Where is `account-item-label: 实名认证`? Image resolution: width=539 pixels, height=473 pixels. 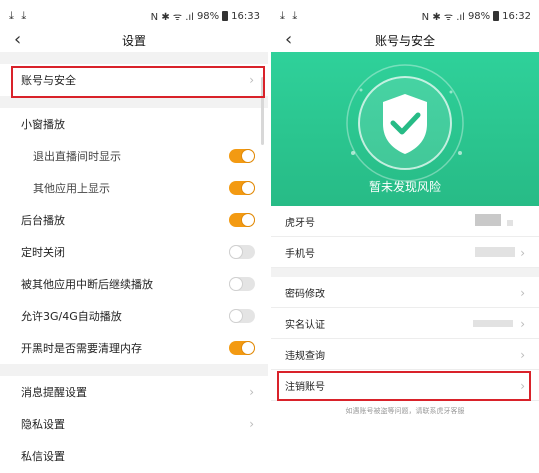
account-item-label: 实名认证 is located at coordinates (305, 325).